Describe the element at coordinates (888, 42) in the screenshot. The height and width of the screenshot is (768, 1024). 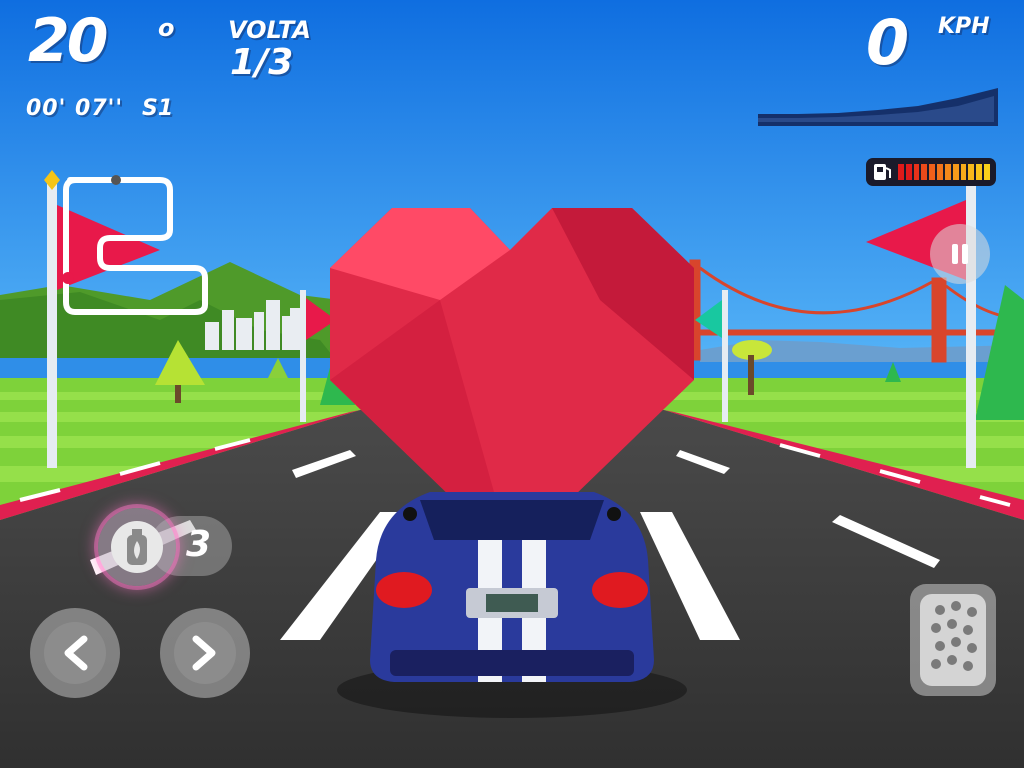
I see `speedometer-value: 0` at that location.